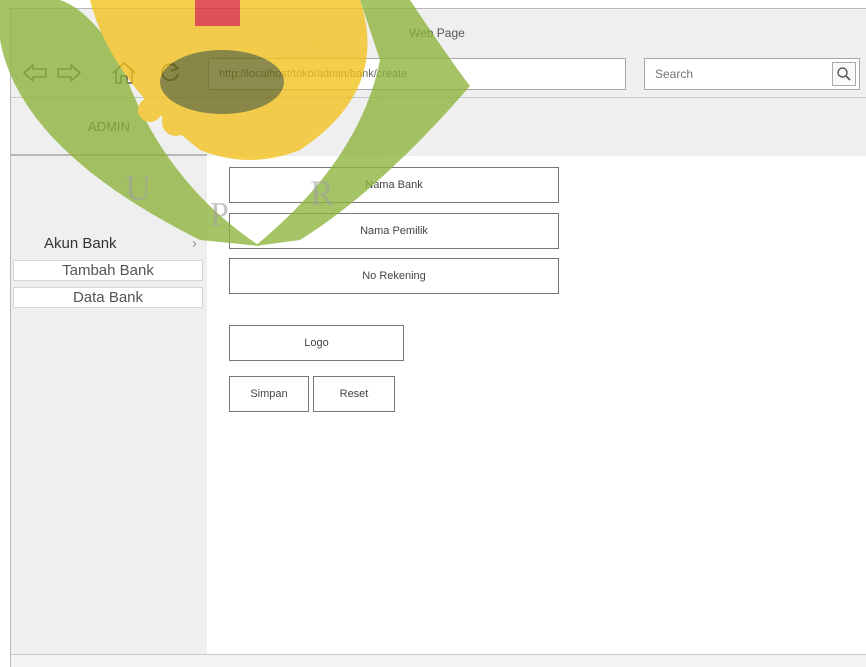 The image size is (866, 667). What do you see at coordinates (734, 74) in the screenshot?
I see `search-input` at bounding box center [734, 74].